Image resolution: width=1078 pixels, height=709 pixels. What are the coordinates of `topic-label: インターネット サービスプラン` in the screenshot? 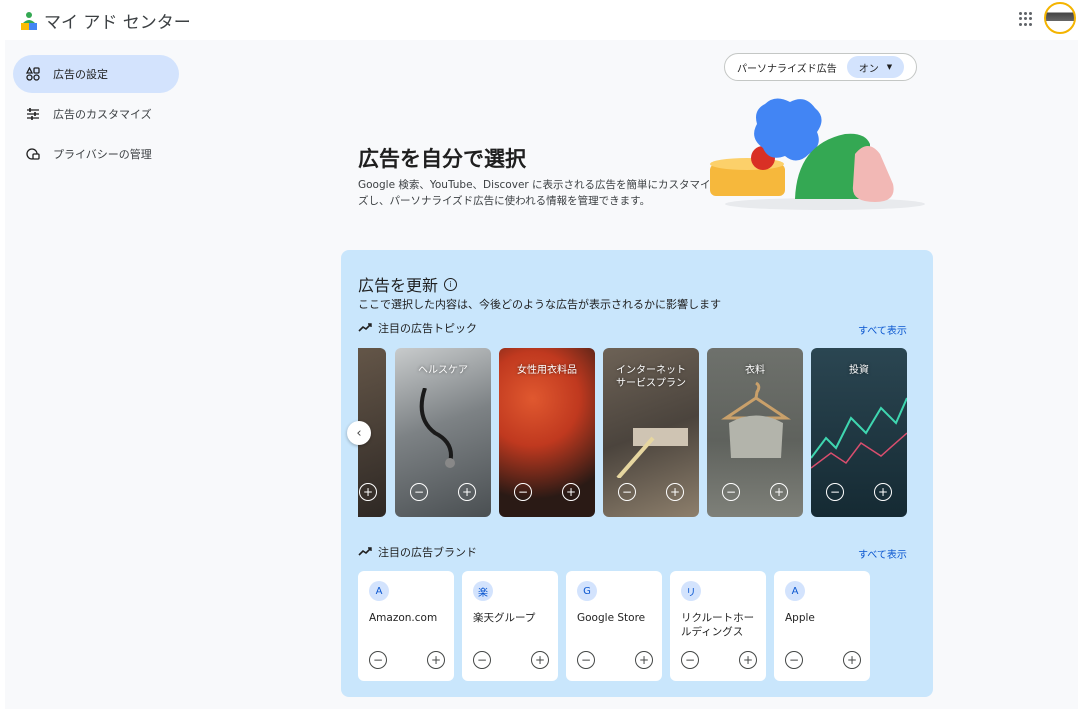 It's located at (651, 377).